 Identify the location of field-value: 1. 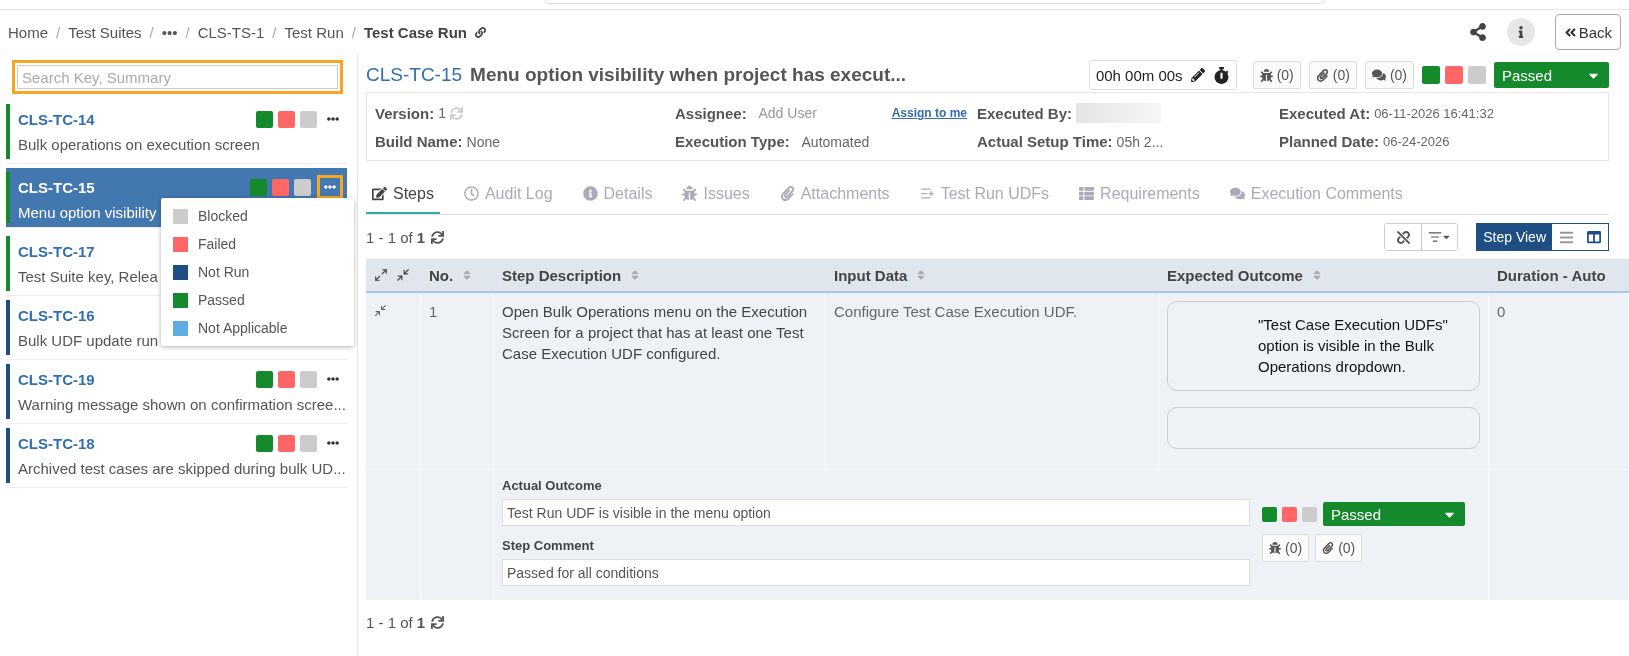
(442, 113).